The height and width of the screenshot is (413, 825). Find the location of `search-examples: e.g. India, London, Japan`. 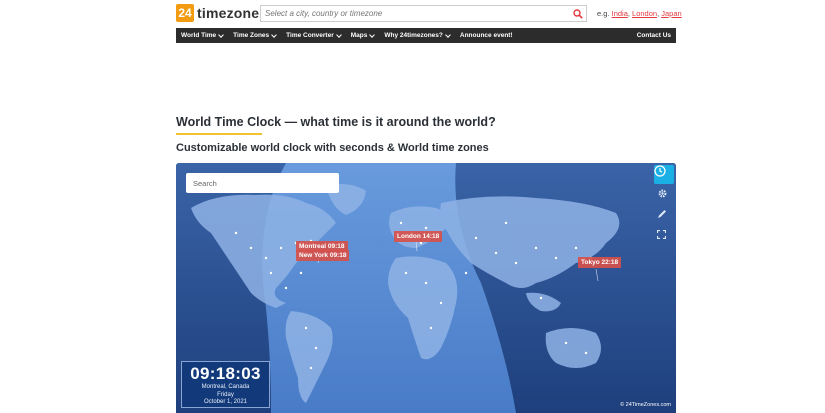

search-examples: e.g. India, London, Japan is located at coordinates (639, 13).